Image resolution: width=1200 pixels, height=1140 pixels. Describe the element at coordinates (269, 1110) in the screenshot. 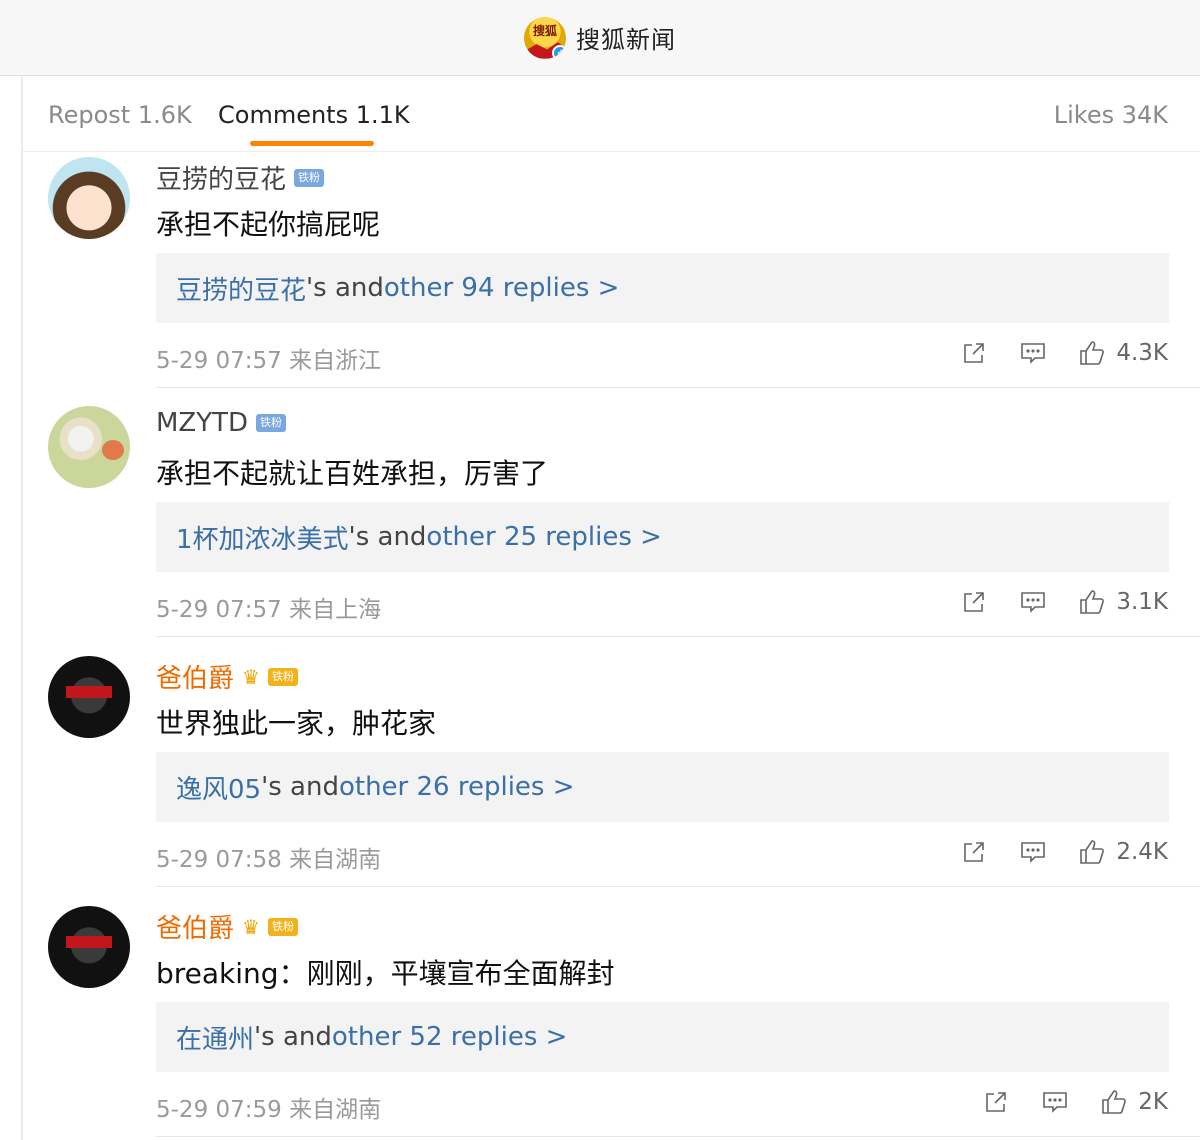

I see `comment-meta: 5-29 07:59 来自湖南` at that location.